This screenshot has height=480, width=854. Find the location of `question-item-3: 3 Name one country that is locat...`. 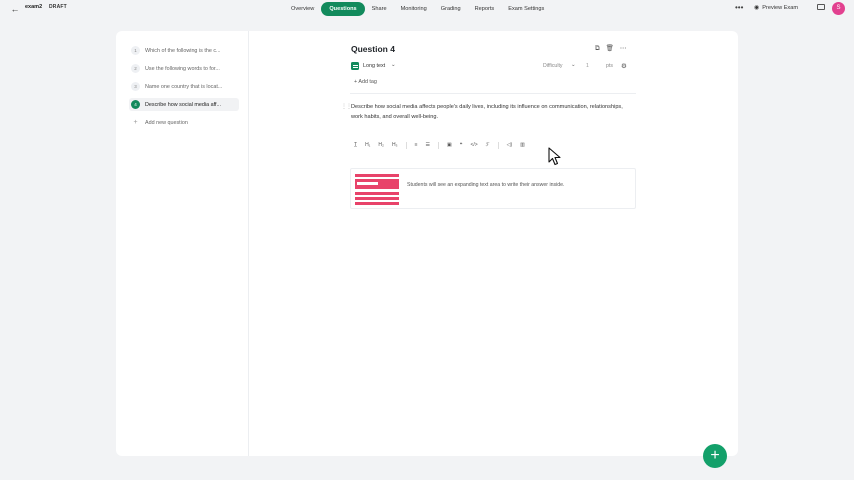

question-item-3: 3 Name one country that is locat... is located at coordinates (184, 86).